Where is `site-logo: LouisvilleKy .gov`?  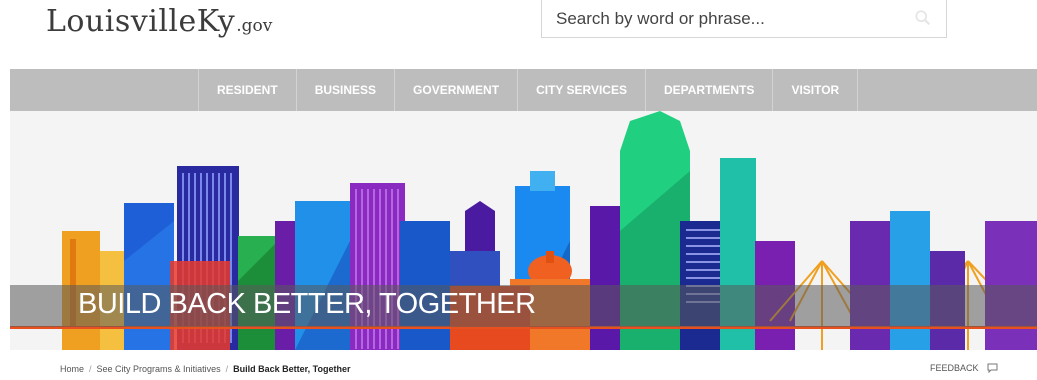 site-logo: LouisvilleKy .gov is located at coordinates (159, 21).